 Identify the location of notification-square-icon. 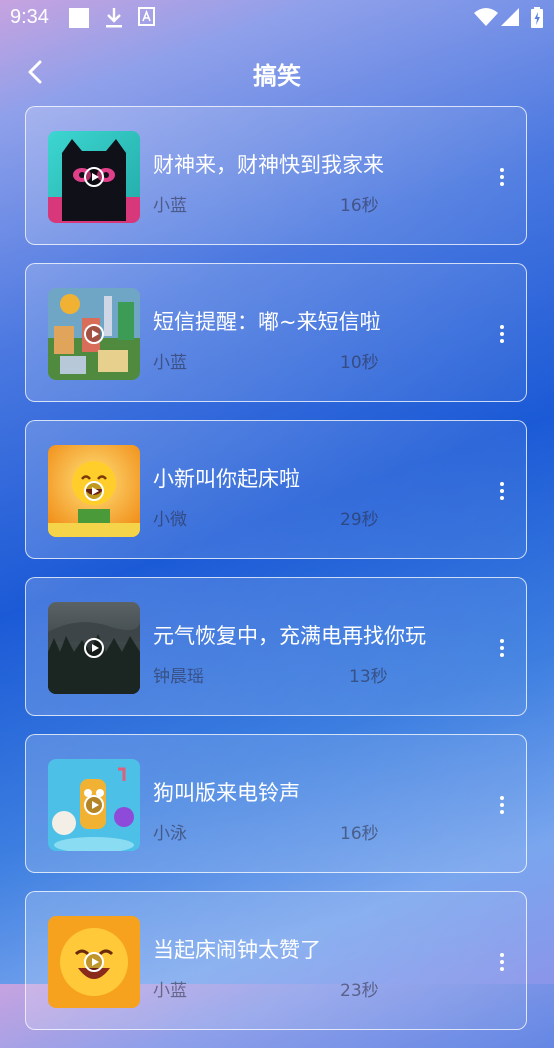
(79, 18).